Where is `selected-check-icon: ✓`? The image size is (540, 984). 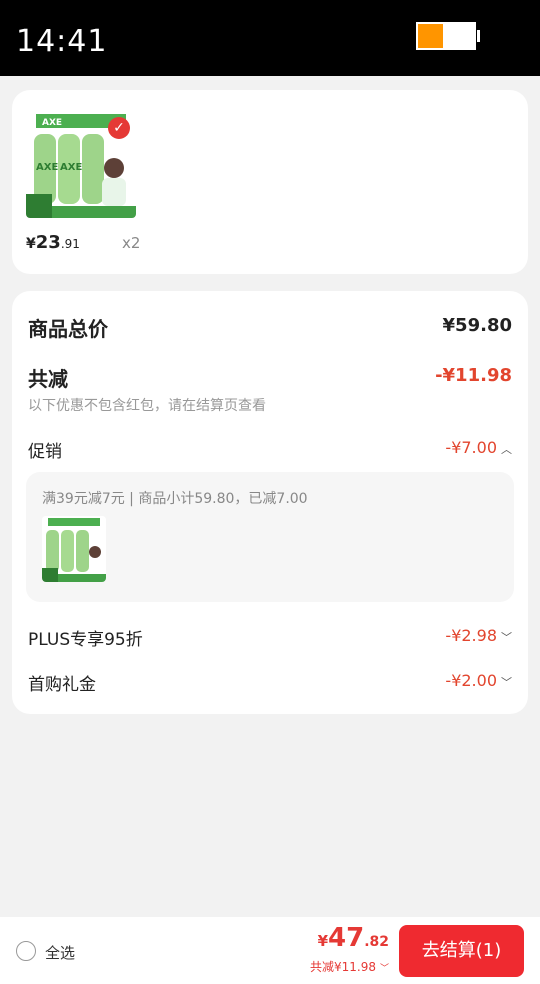
selected-check-icon: ✓ is located at coordinates (119, 128).